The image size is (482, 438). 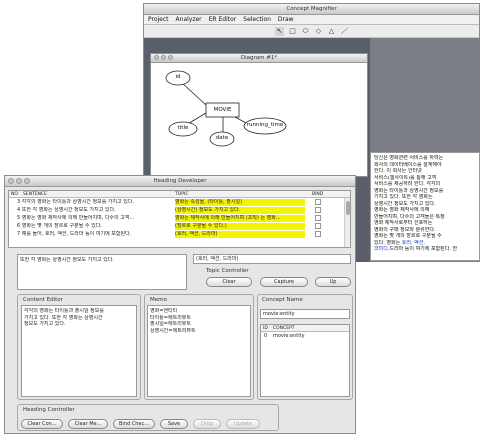 What do you see at coordinates (305, 314) in the screenshot?
I see `concept-name-input: movie:entity` at bounding box center [305, 314].